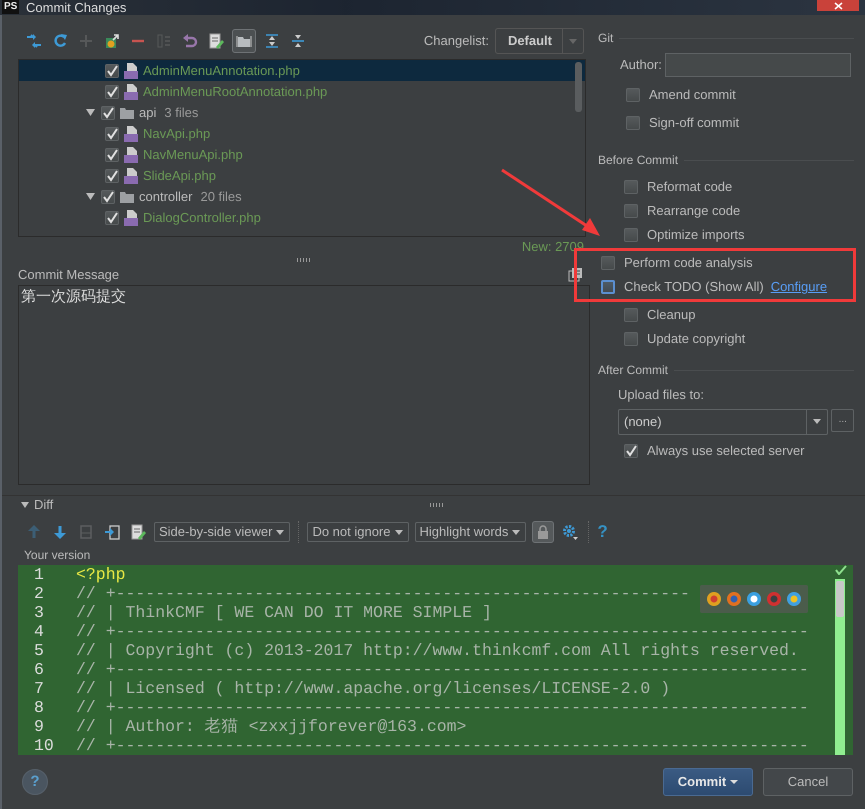 Image resolution: width=865 pixels, height=809 pixels. What do you see at coordinates (726, 450) in the screenshot?
I see `option-label: Always use selected server` at bounding box center [726, 450].